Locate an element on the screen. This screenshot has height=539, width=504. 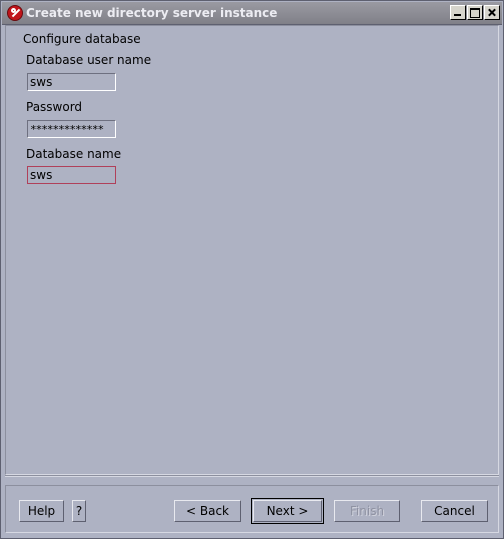
database-name-label: Database name is located at coordinates (74, 154).